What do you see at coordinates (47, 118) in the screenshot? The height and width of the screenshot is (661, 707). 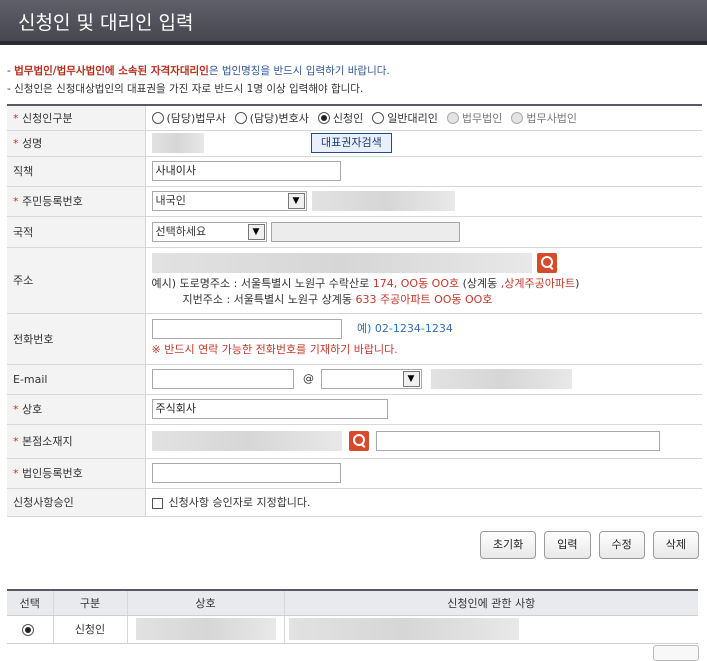 I see `label-text: 신청인구분` at bounding box center [47, 118].